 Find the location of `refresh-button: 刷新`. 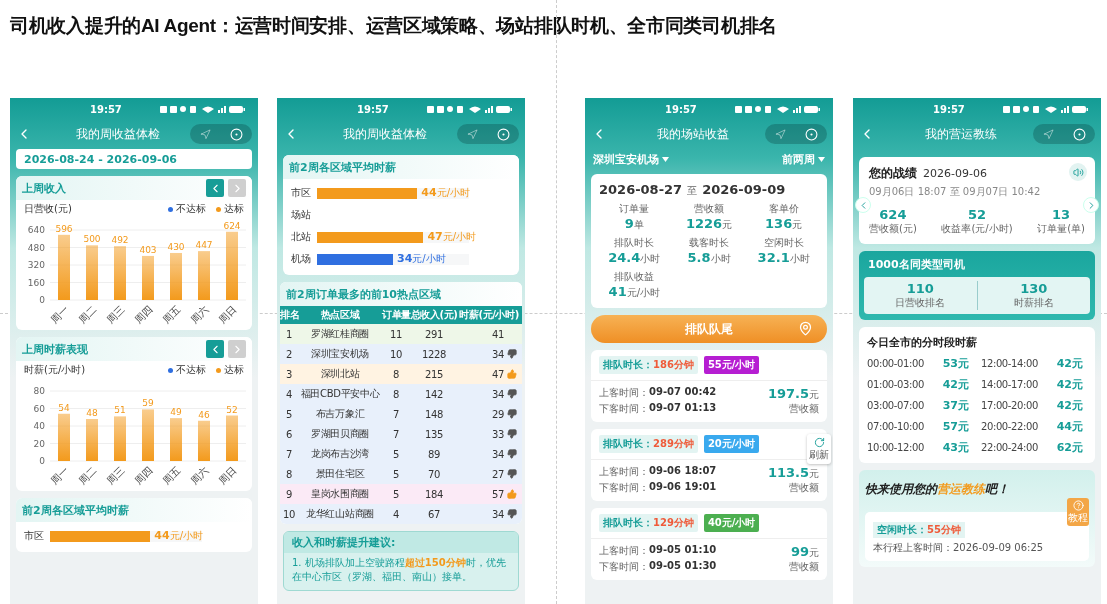

refresh-button: 刷新 is located at coordinates (819, 449).